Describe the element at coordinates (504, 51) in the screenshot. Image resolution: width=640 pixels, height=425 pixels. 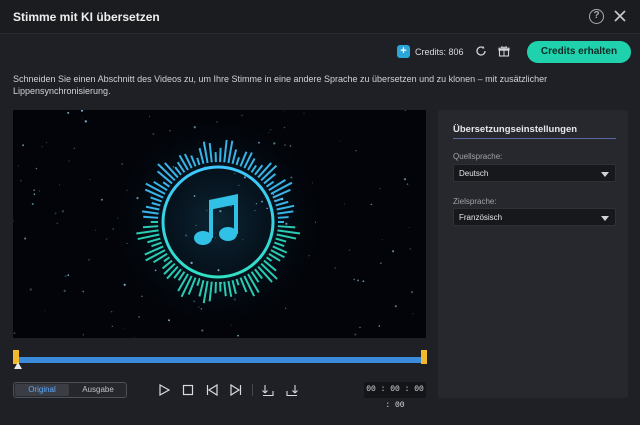
I see `gift-icon` at that location.